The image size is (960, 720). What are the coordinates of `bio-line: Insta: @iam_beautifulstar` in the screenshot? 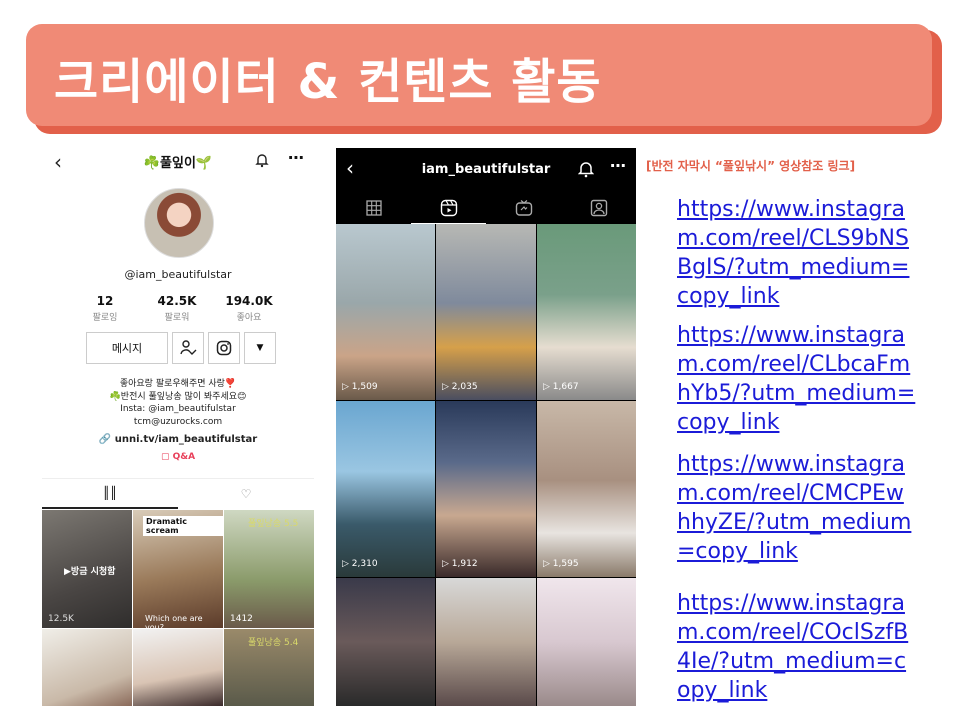 It's located at (178, 409).